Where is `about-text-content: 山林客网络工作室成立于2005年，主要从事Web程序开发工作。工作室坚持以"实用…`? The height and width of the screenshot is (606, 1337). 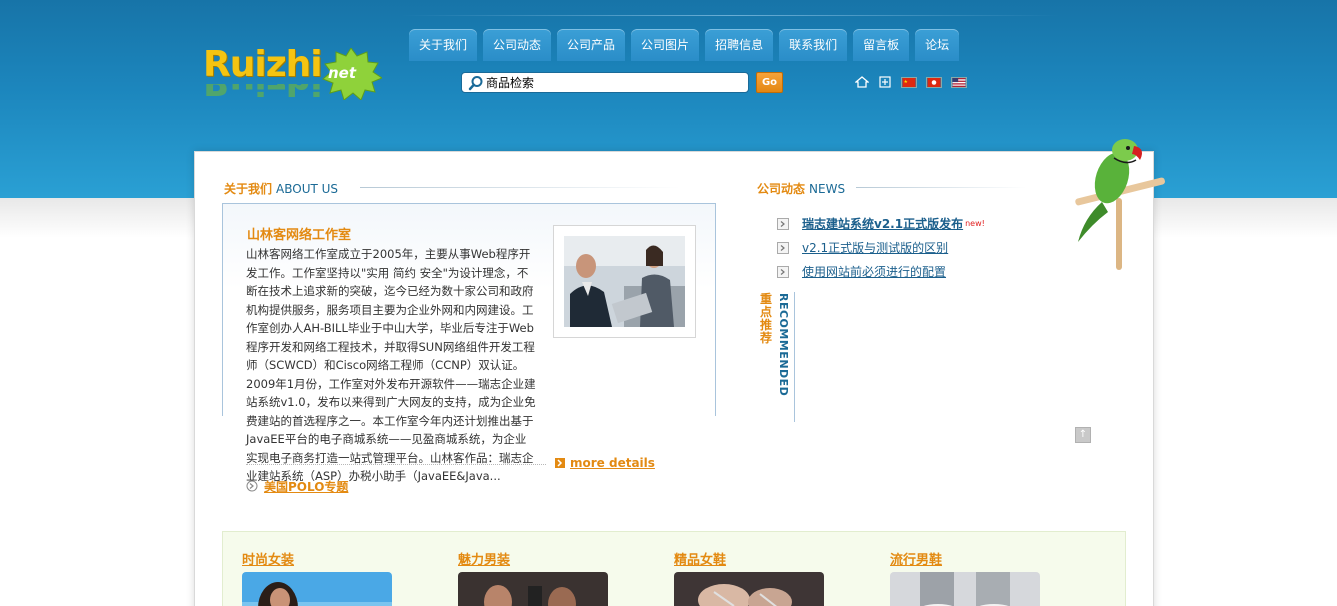
about-text-content: 山林客网络工作室成立于2005年，主要从事Web程序开发工作。工作室坚持以"实用… is located at coordinates (391, 365).